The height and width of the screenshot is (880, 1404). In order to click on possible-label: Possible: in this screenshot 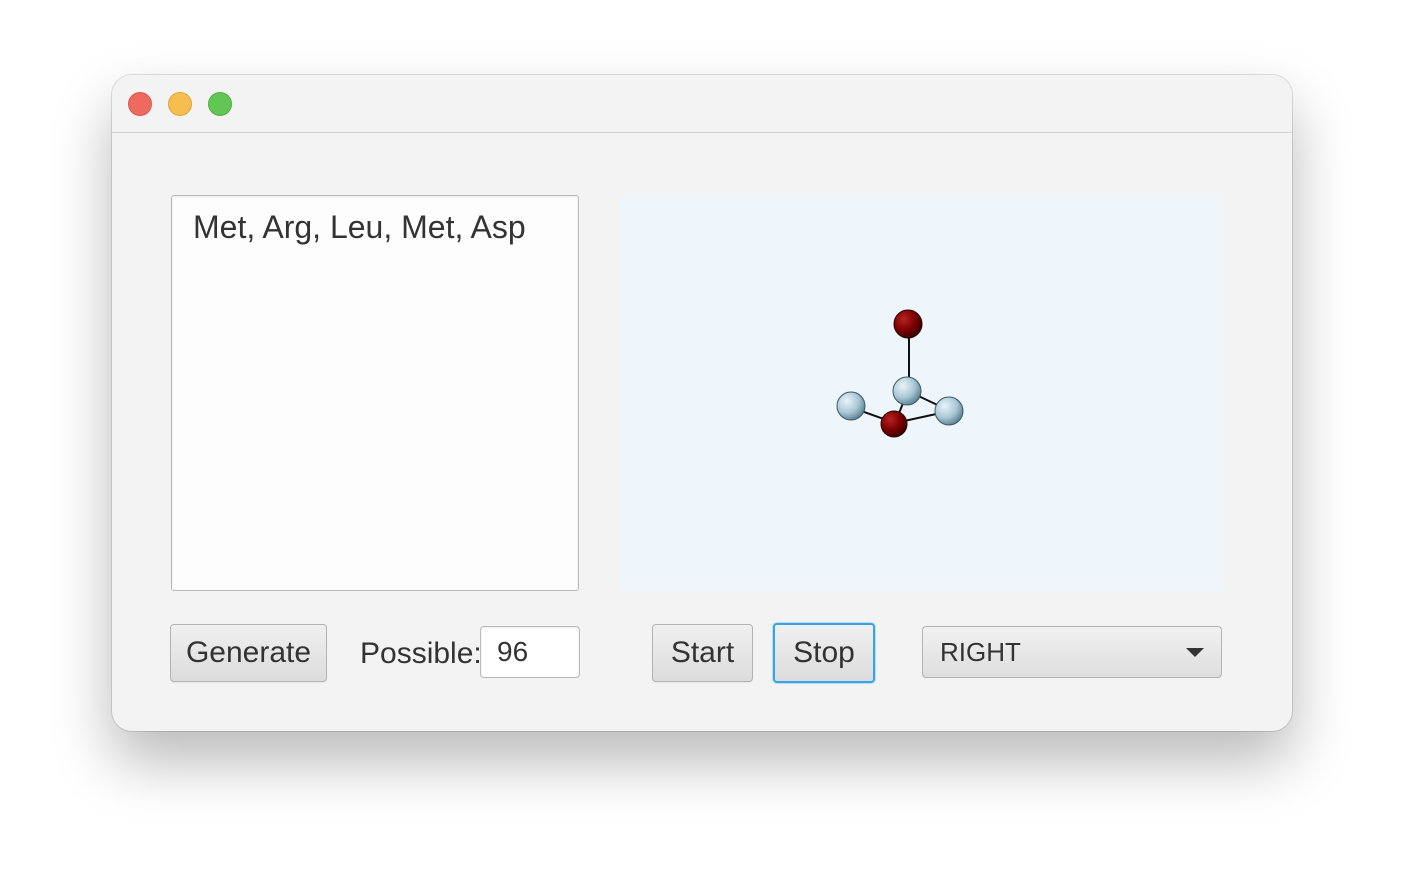, I will do `click(421, 653)`.